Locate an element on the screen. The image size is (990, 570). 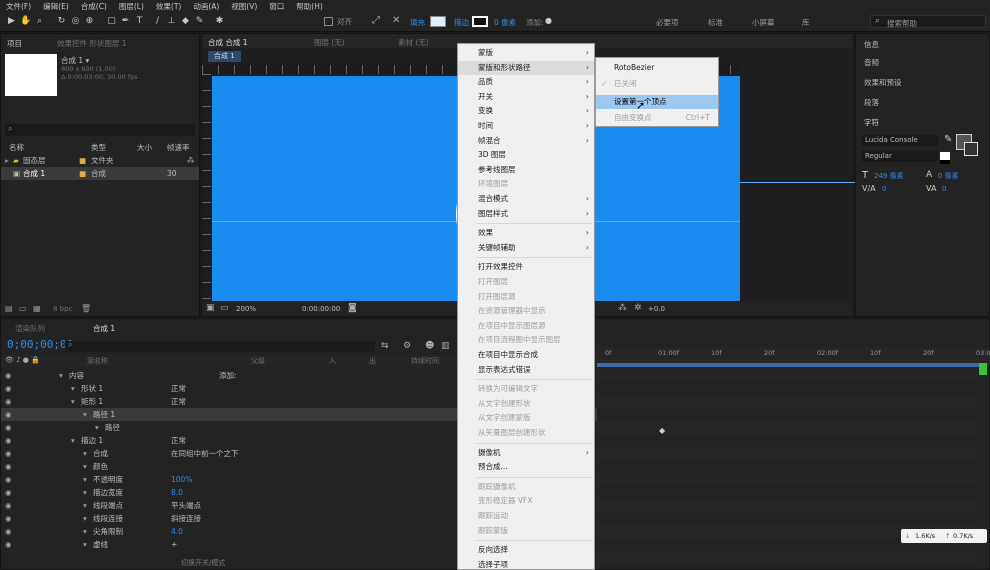
property-value: 4.0 is located at coordinates (177, 531).